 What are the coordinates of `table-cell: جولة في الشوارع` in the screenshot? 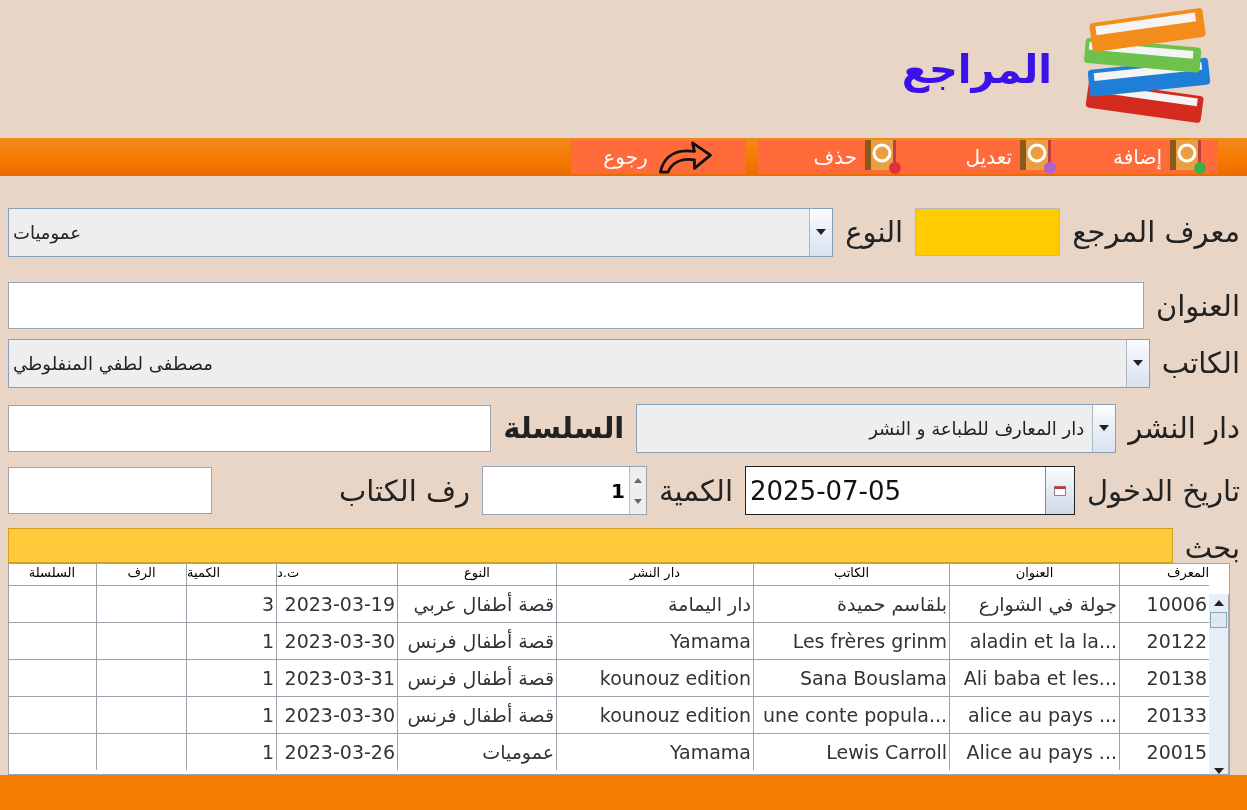 It's located at (1034, 603).